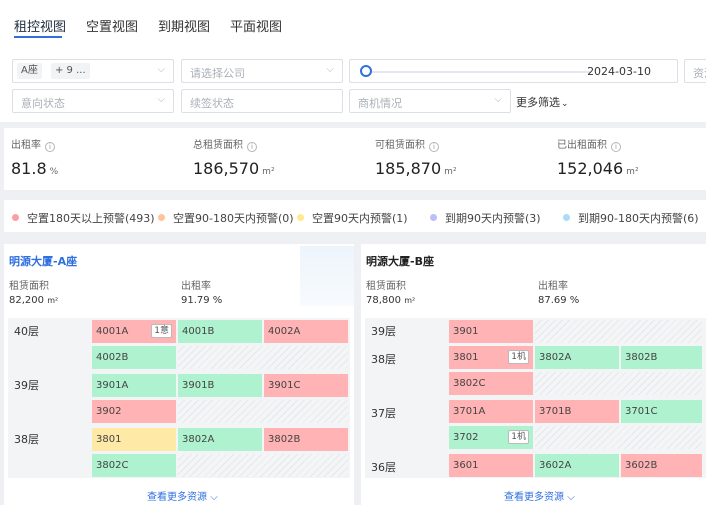 This screenshot has height=505, width=706. Describe the element at coordinates (38, 37) in the screenshot. I see `active-tab-underline` at that location.